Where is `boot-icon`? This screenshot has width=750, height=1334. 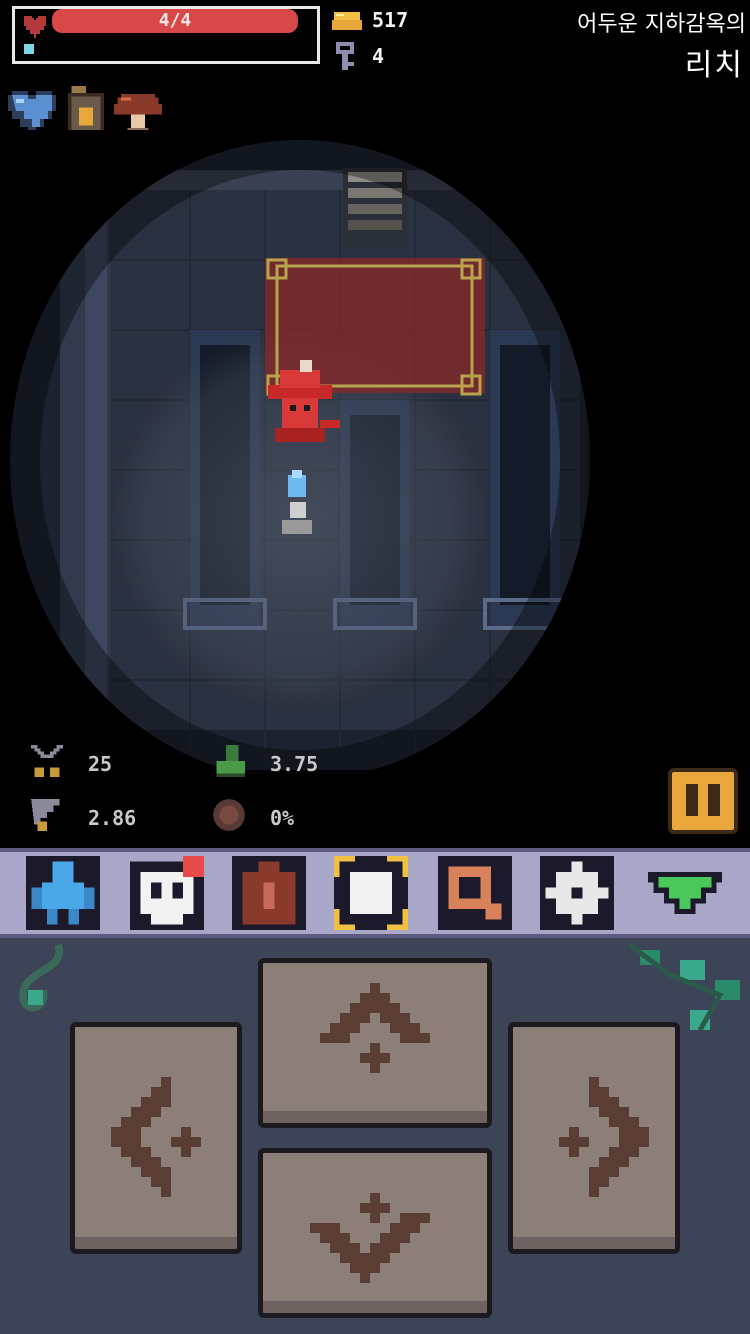 boot-icon is located at coordinates (230, 761).